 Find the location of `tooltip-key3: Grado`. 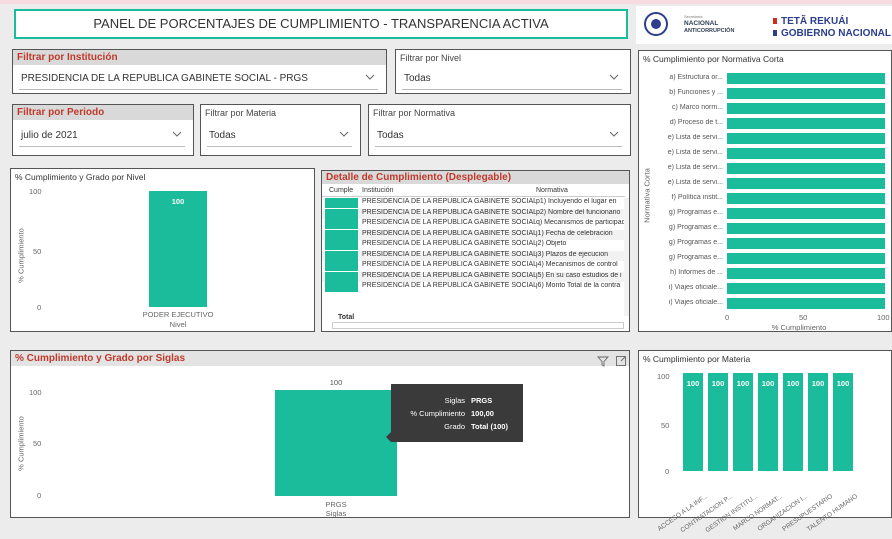

tooltip-key3: Grado is located at coordinates (454, 426).